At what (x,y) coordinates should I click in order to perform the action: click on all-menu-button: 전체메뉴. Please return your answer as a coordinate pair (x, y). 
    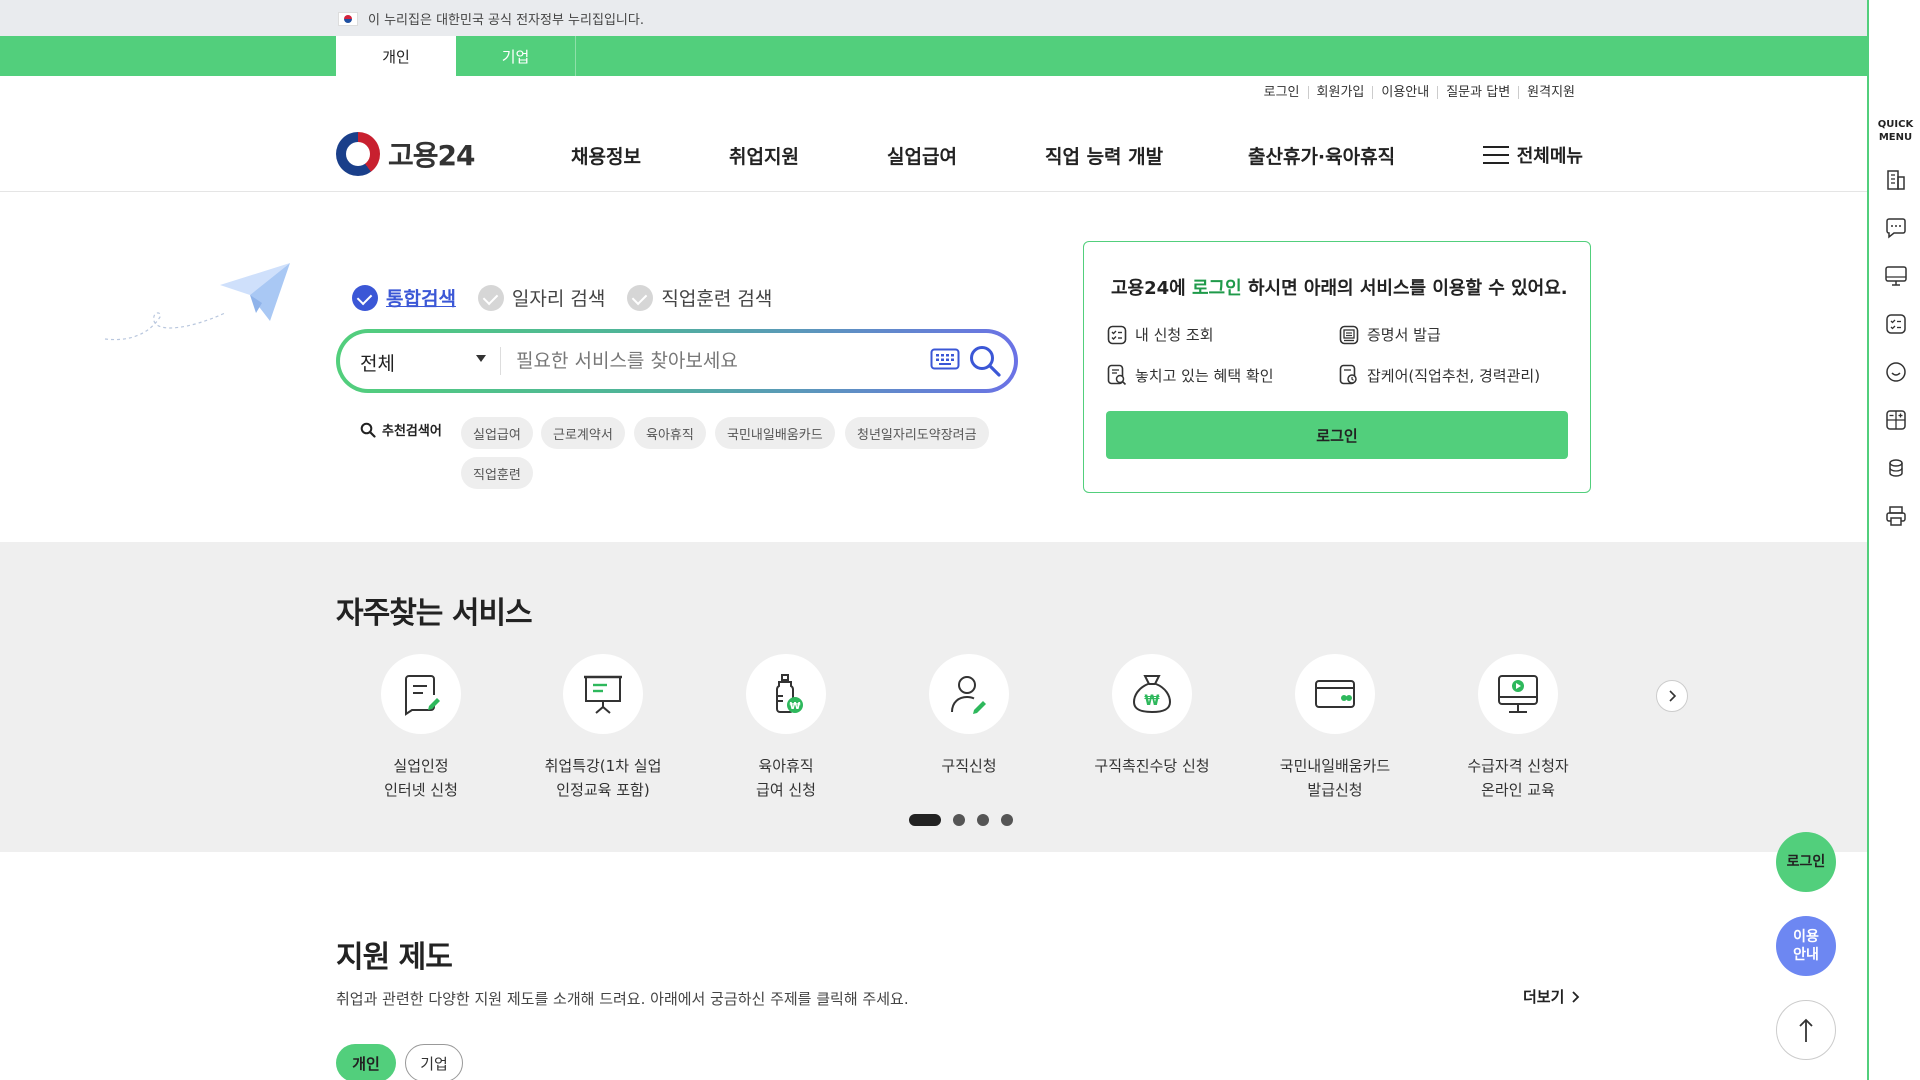
    Looking at the image, I should click on (1532, 155).